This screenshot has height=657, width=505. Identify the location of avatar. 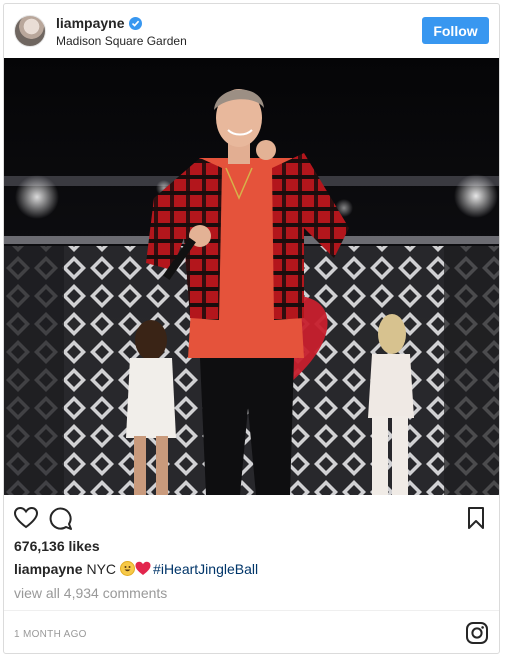
(30, 31).